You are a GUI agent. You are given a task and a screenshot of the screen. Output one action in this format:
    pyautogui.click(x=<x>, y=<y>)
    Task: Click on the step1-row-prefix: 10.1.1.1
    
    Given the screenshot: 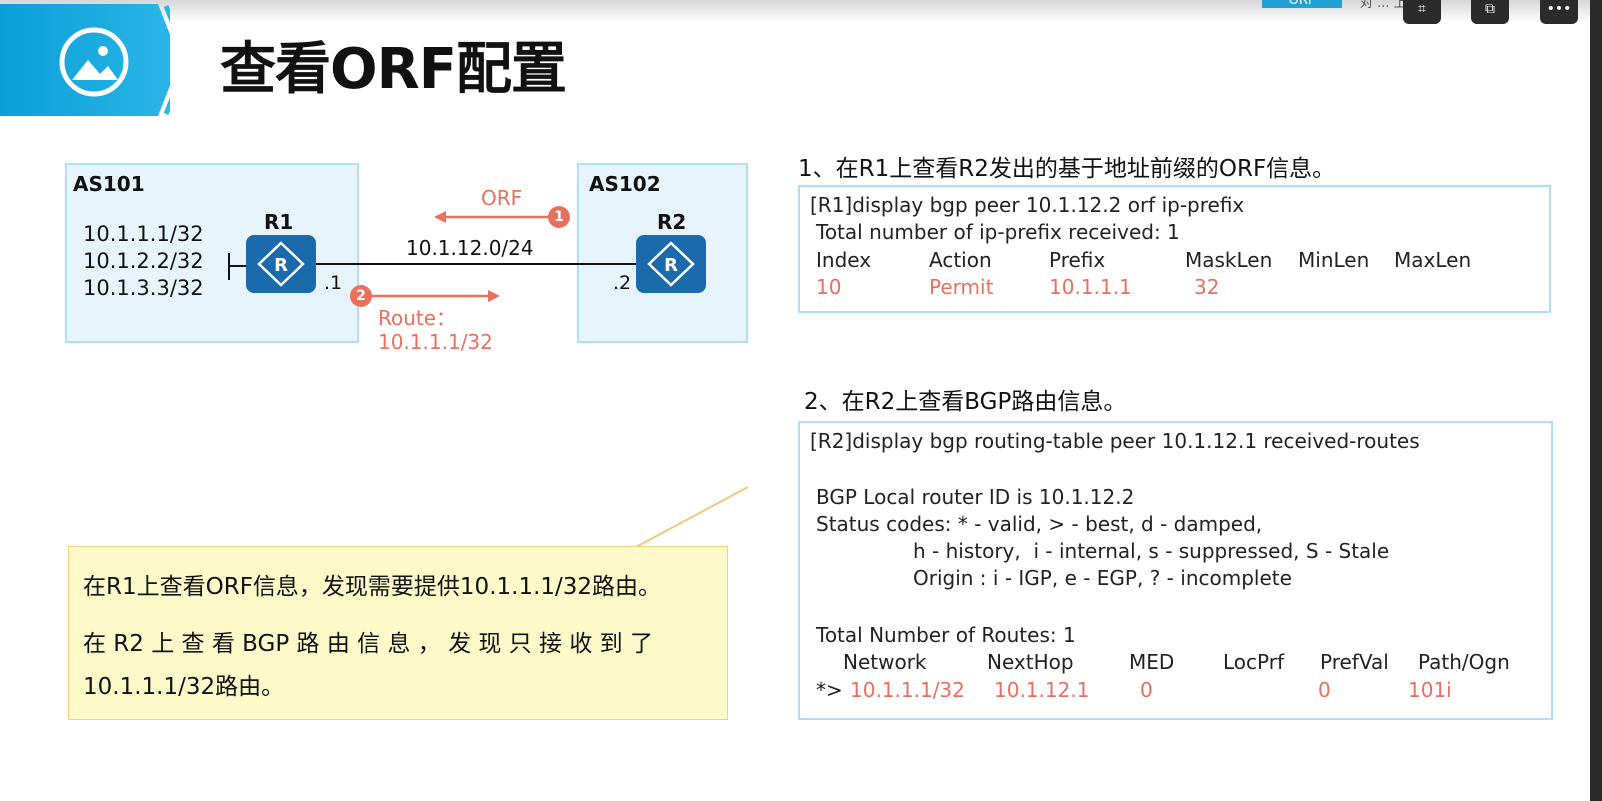 What is the action you would take?
    pyautogui.click(x=1090, y=287)
    